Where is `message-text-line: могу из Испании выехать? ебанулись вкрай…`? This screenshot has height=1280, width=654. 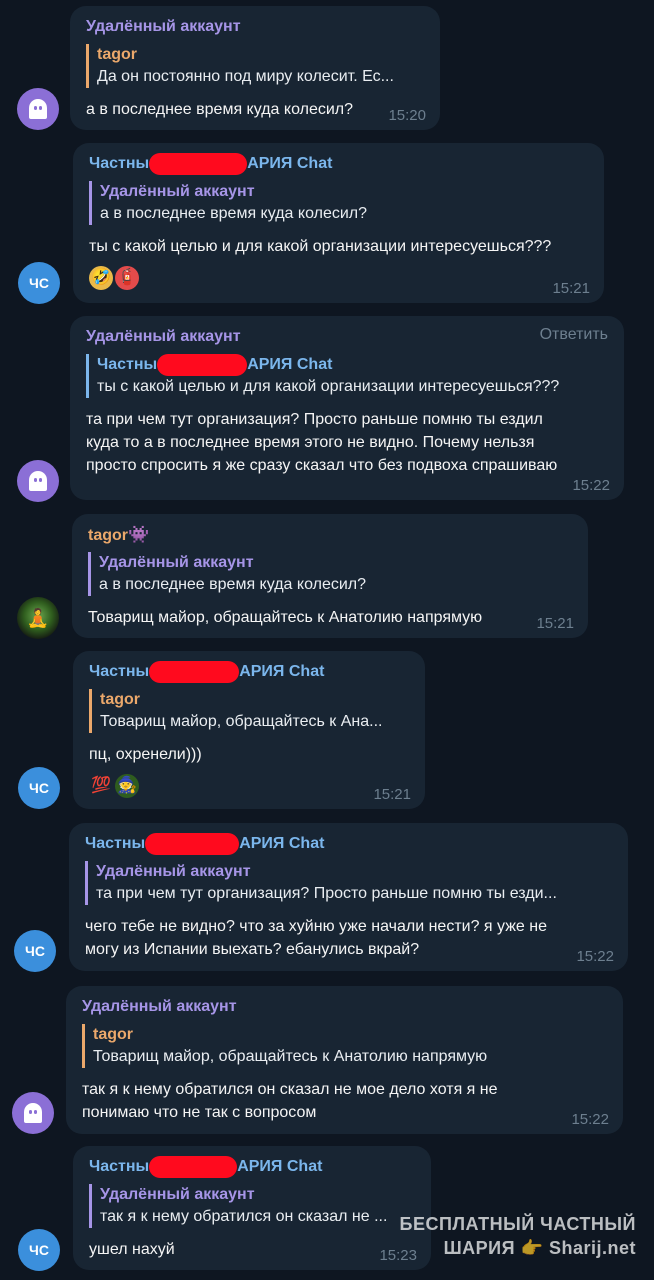
message-text-line: могу из Испании выехать? ебанулись вкрай… is located at coordinates (252, 949).